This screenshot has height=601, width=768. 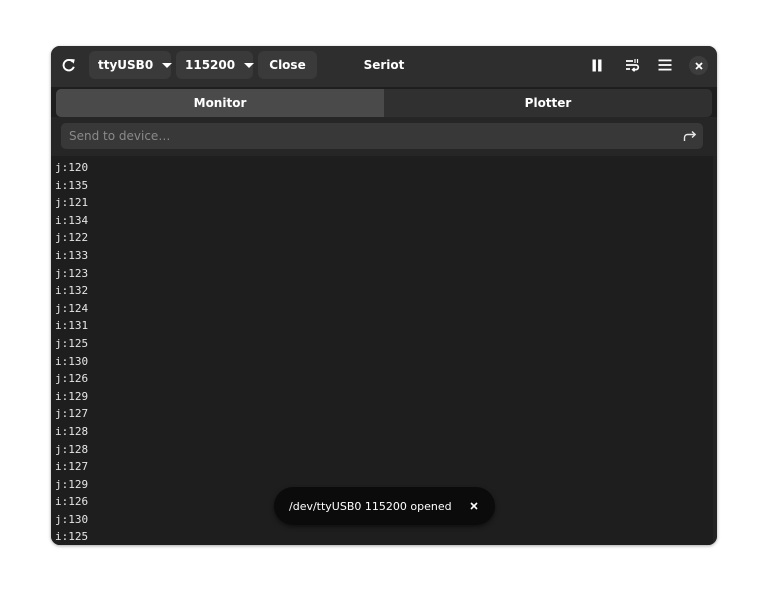 I want to click on baud-label: 115200, so click(x=210, y=65).